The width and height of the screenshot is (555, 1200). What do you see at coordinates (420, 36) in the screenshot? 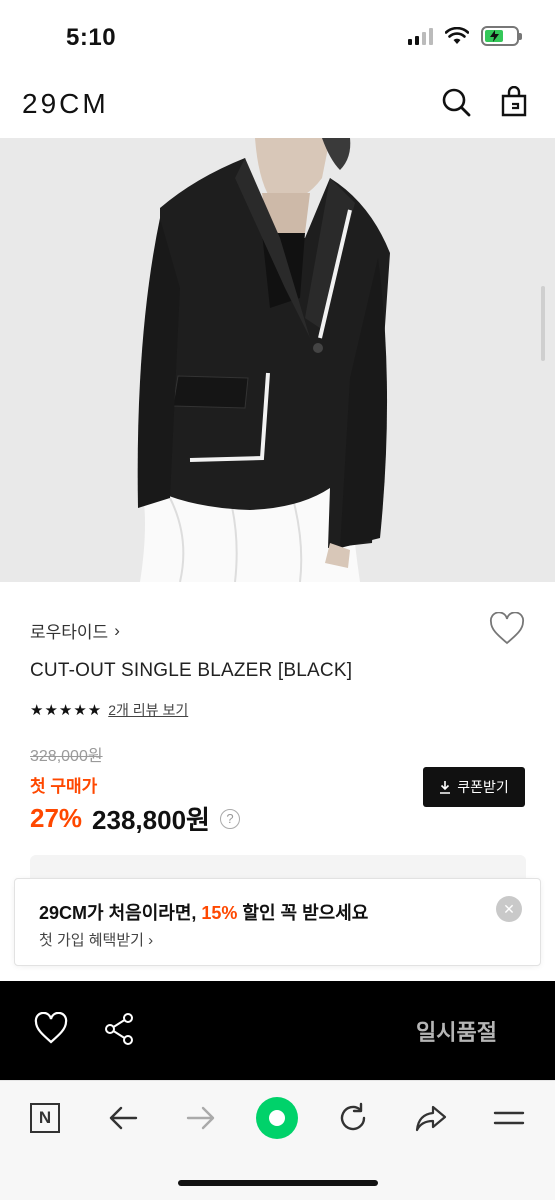
I see `cellular-signal-icon` at bounding box center [420, 36].